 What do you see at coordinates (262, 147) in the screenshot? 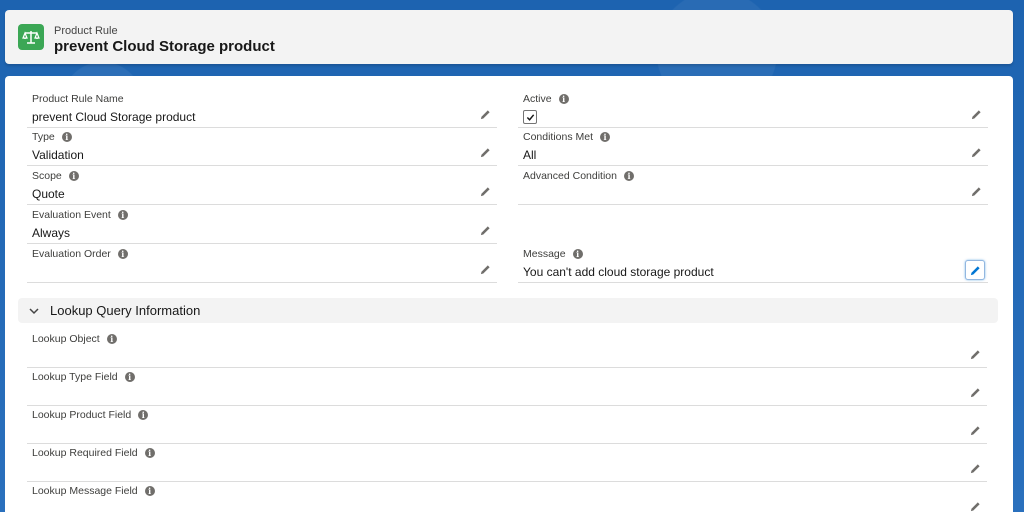
I see `field-type: Type i Validation` at bounding box center [262, 147].